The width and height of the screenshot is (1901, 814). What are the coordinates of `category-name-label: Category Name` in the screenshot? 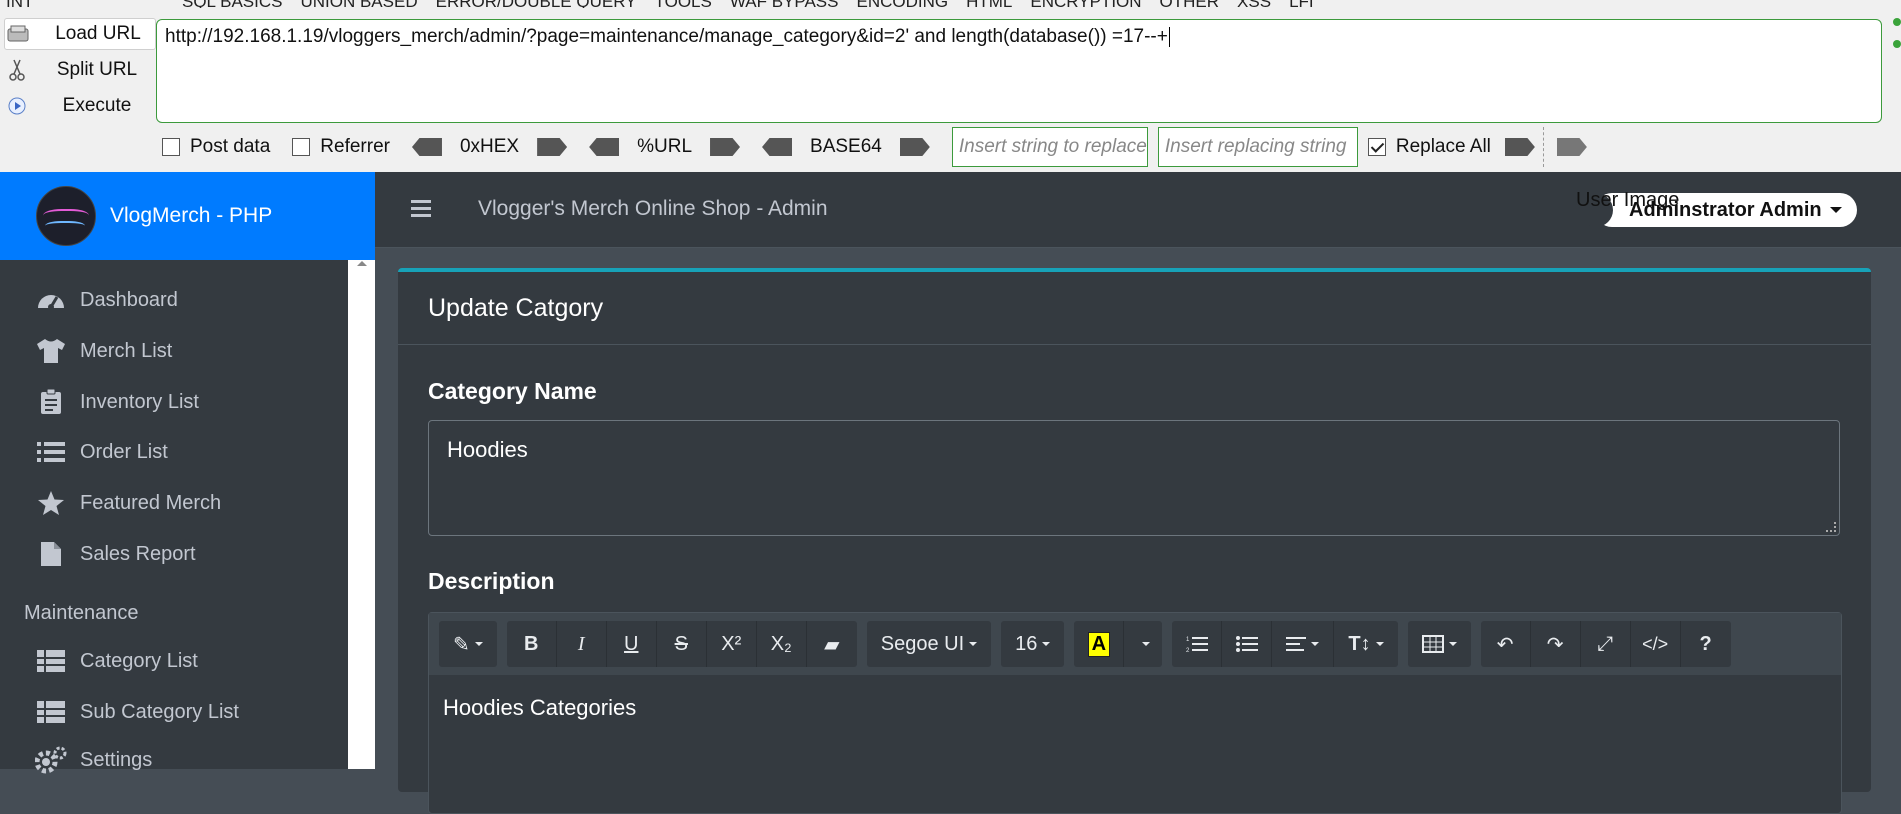 It's located at (512, 391).